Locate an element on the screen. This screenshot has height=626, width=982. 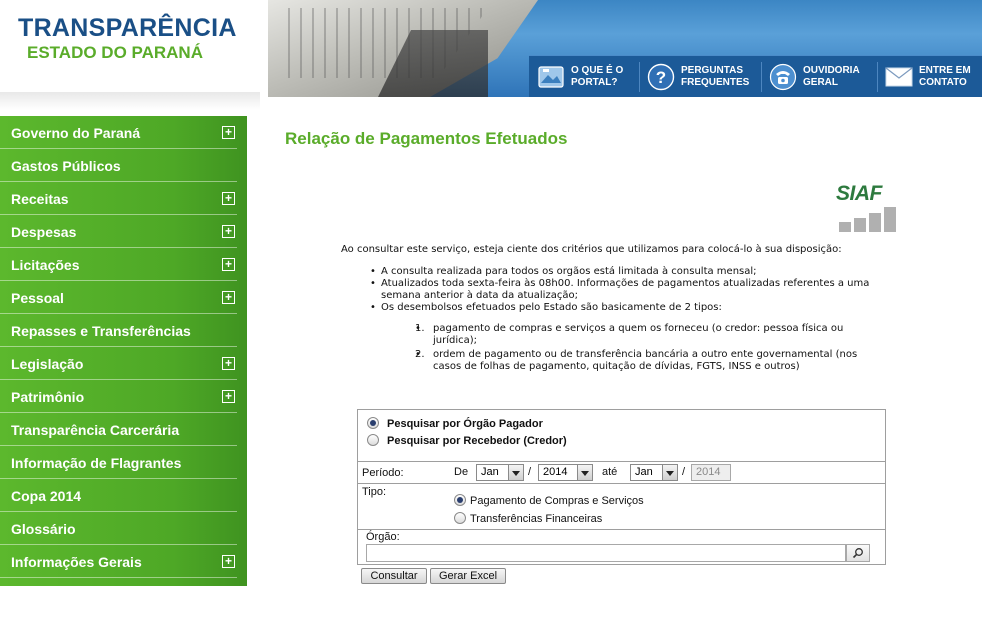
sidebar-item-label: Pessoal is located at coordinates (37, 297).